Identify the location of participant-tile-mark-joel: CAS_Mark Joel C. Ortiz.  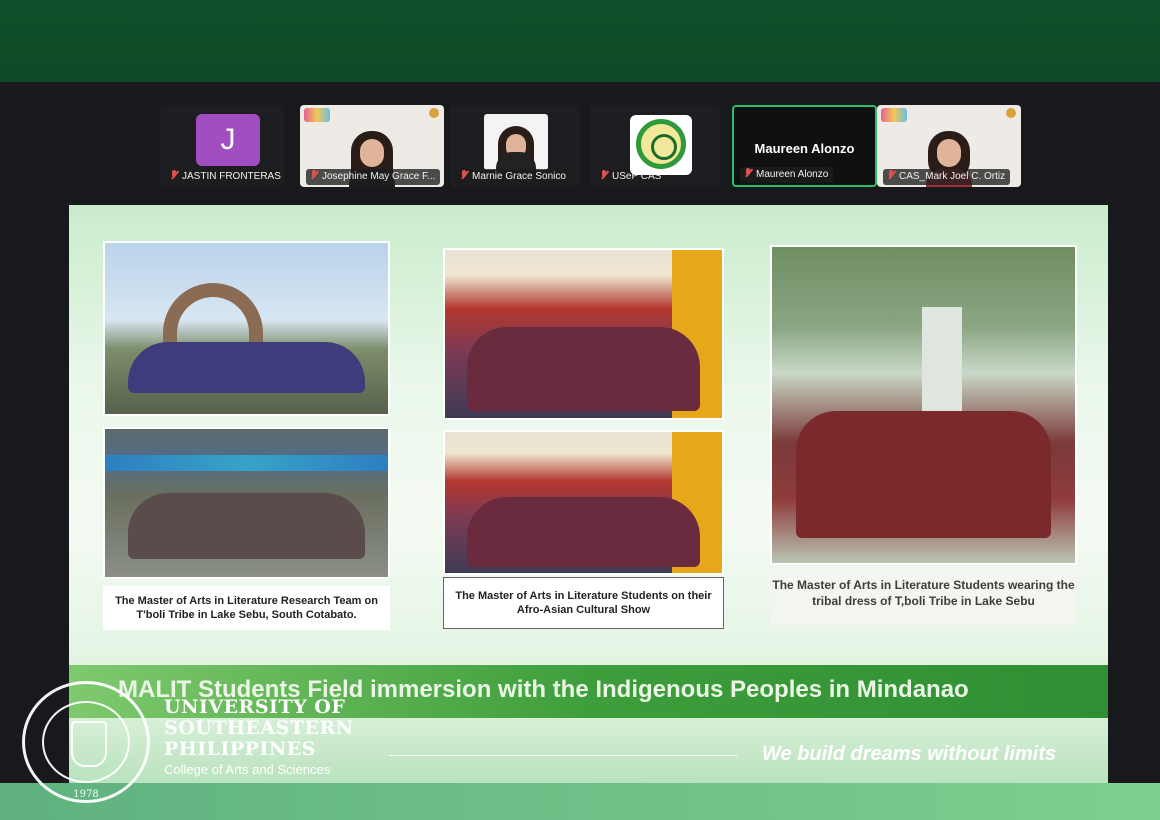
(949, 146).